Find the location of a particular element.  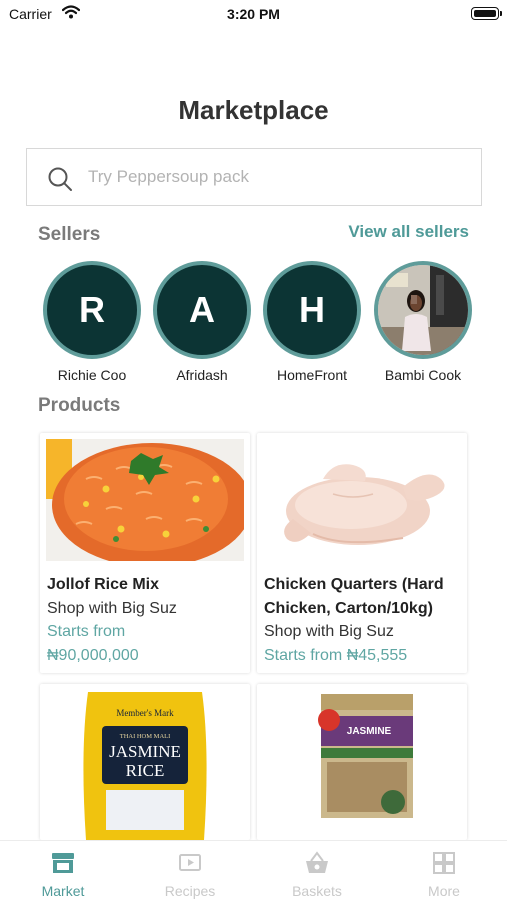

rice-title-text-1: JASMINE is located at coordinates (145, 751).